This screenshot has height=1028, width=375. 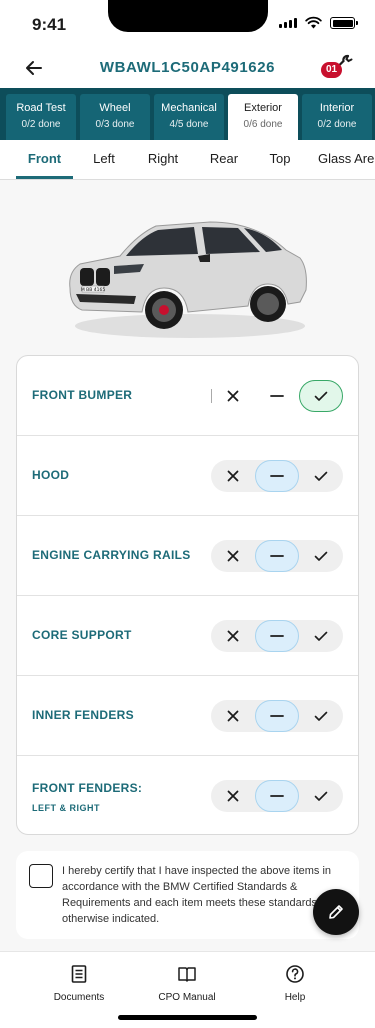 I want to click on nav-label: CPO Manual, so click(x=187, y=997).